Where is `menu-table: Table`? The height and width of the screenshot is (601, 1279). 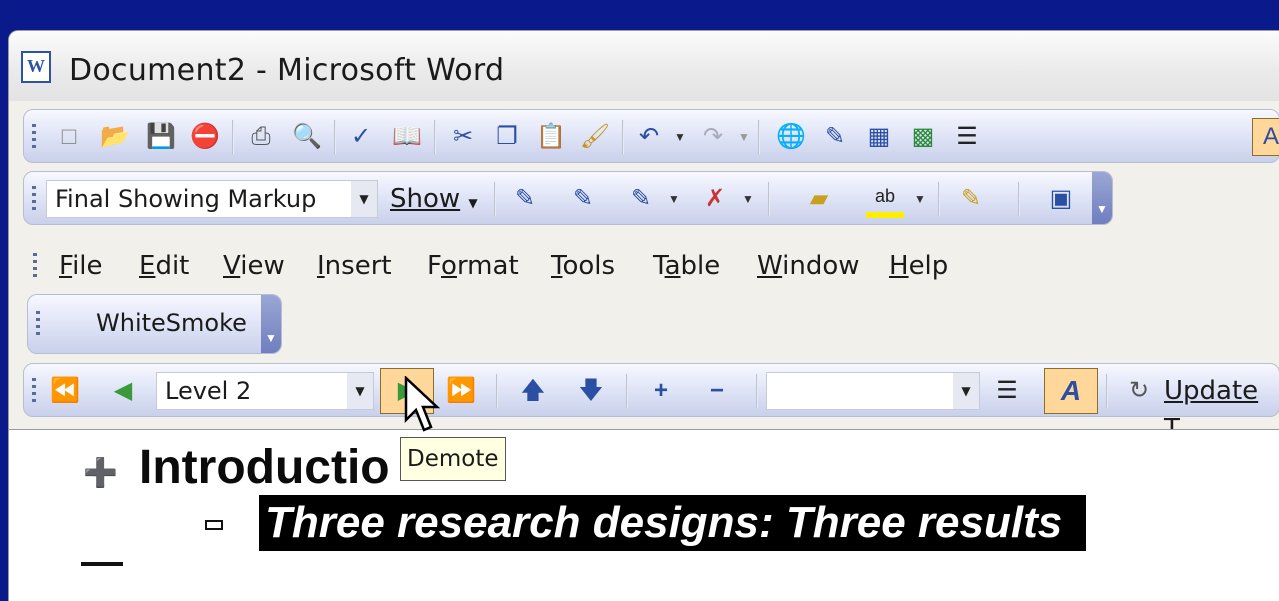 menu-table: Table is located at coordinates (686, 266).